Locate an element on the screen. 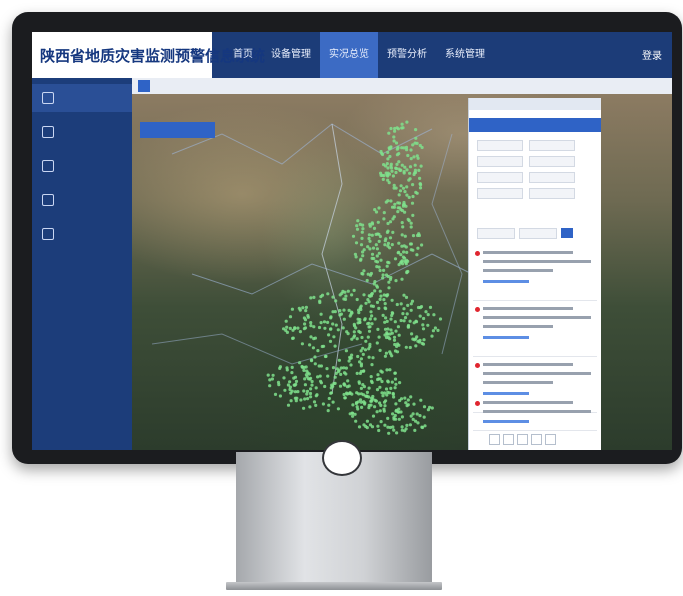 The height and width of the screenshot is (596, 683). tab-bar is located at coordinates (402, 86).